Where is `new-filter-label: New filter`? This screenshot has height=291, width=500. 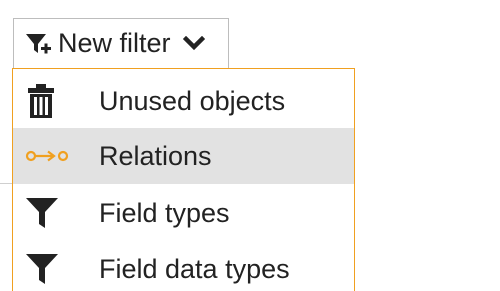
new-filter-label: New filter is located at coordinates (114, 43).